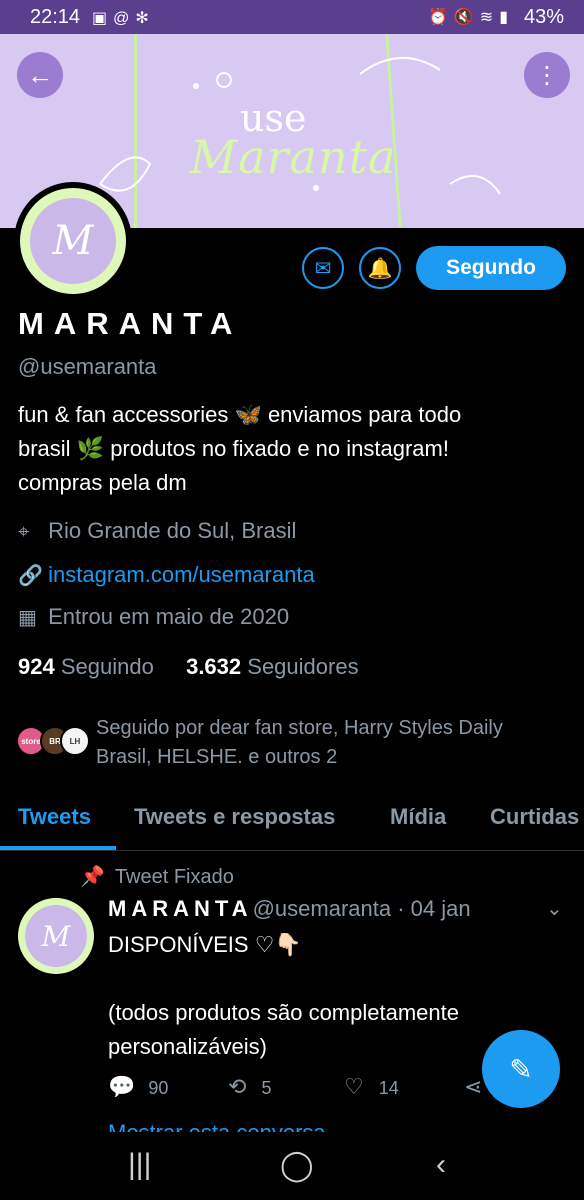  Describe the element at coordinates (56, 742) in the screenshot. I see `followers-you-know-avatars: store BR LH` at that location.